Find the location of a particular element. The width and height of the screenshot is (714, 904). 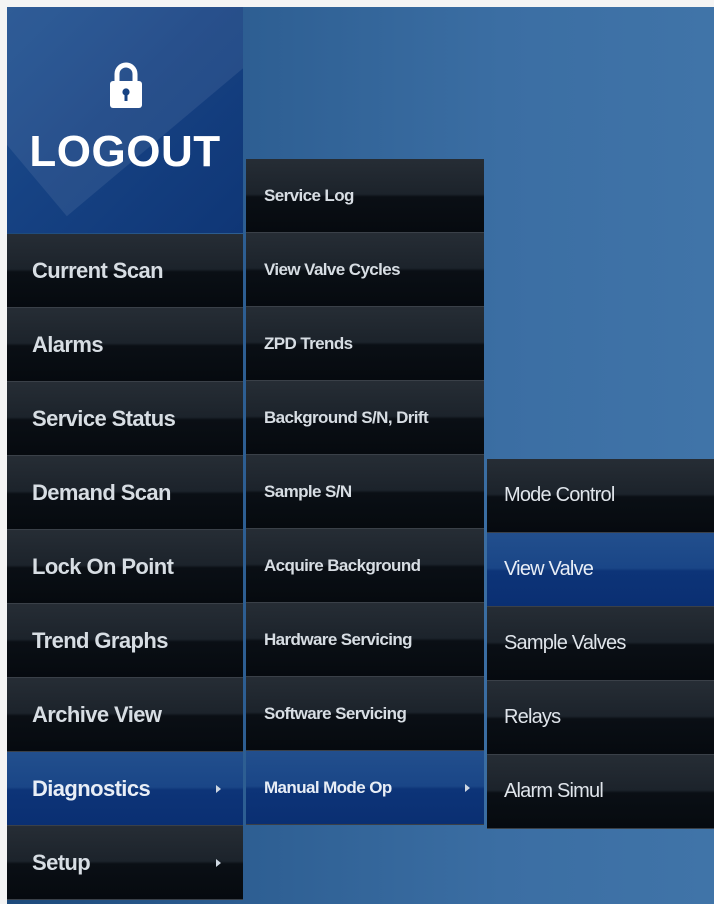

submenu-item-acquire-background: Acquire Background is located at coordinates (365, 566).